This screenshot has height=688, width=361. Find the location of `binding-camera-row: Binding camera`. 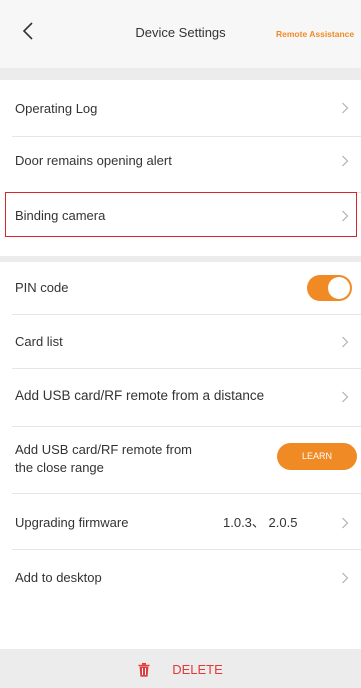

binding-camera-row: Binding camera is located at coordinates (180, 224).